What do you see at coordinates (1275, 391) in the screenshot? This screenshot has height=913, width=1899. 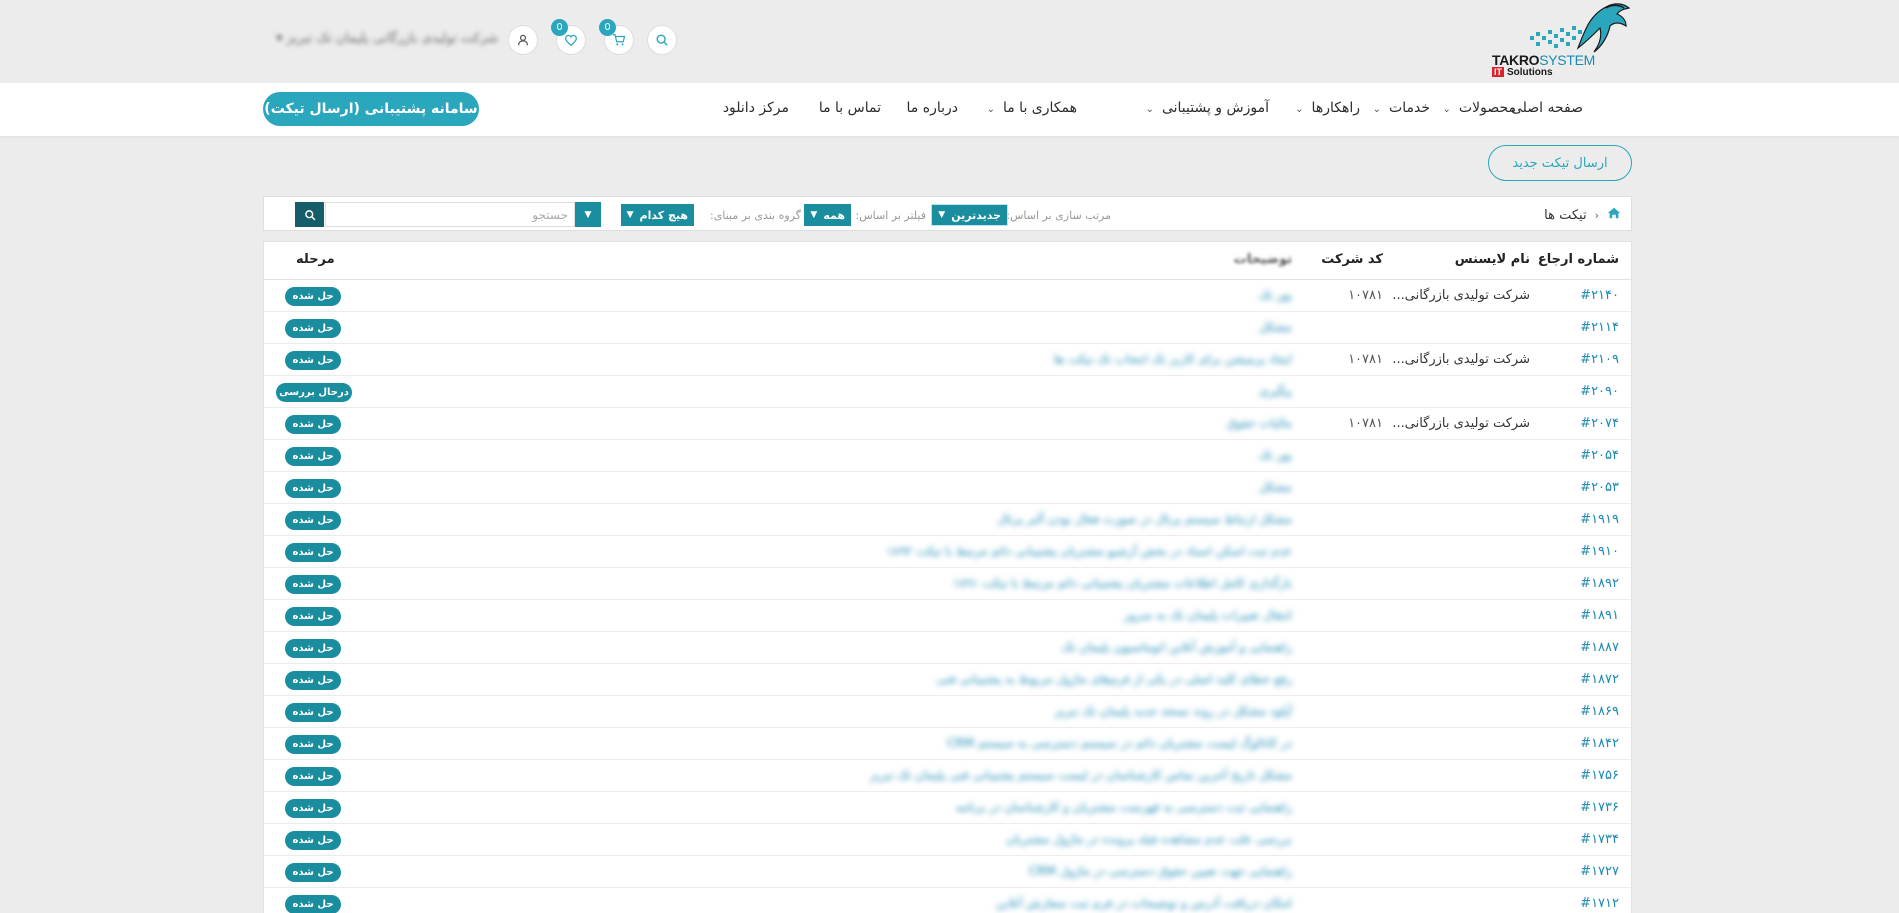 I see `ticket-description: پیگیری` at bounding box center [1275, 391].